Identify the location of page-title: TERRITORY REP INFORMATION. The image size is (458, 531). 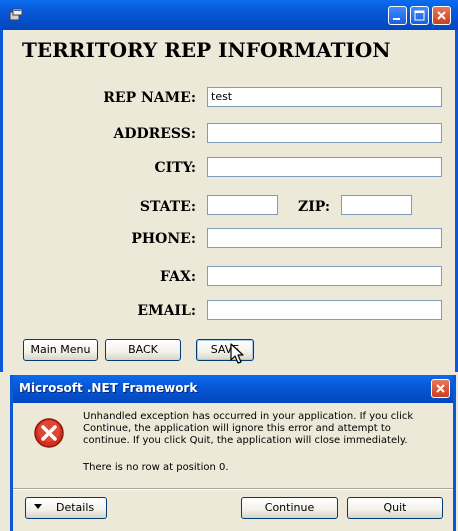
(206, 50).